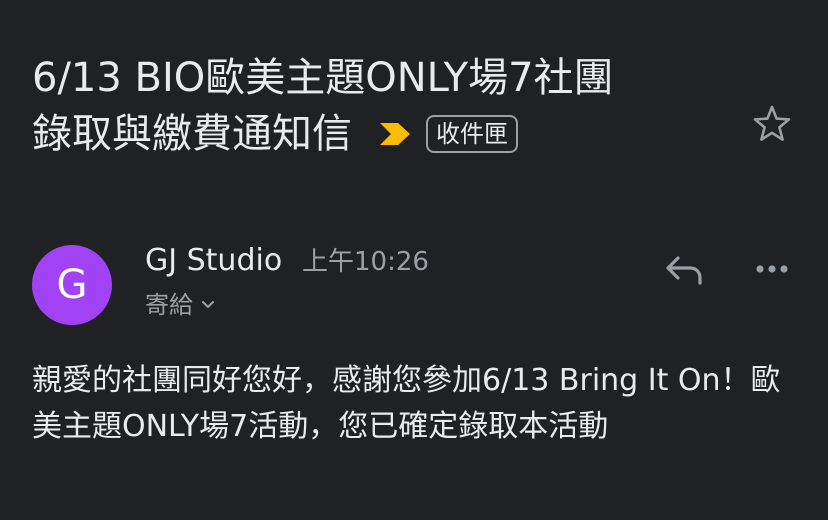 The height and width of the screenshot is (520, 828). Describe the element at coordinates (472, 134) in the screenshot. I see `inbox-label-chip: 收件匣` at that location.